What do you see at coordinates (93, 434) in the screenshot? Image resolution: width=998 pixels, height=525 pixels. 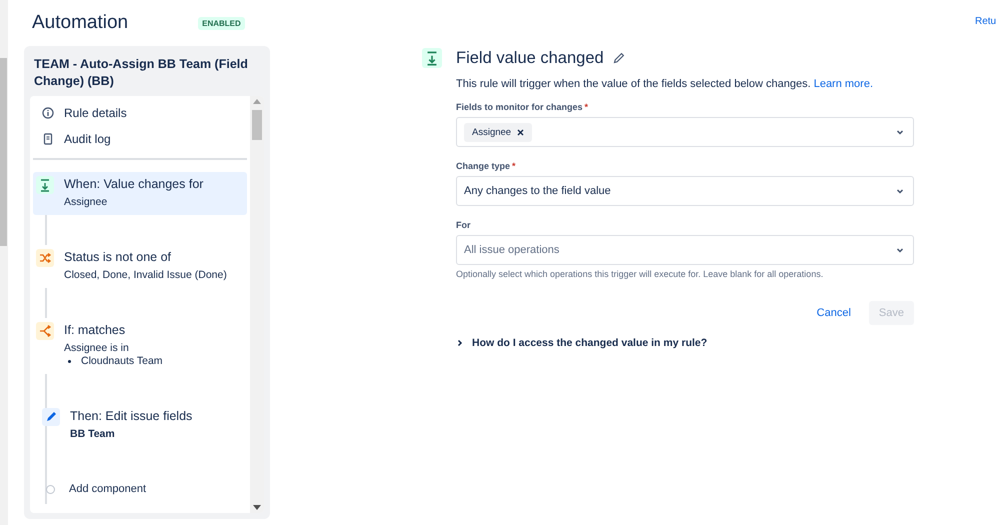 I see `component-detail: BB Team` at bounding box center [93, 434].